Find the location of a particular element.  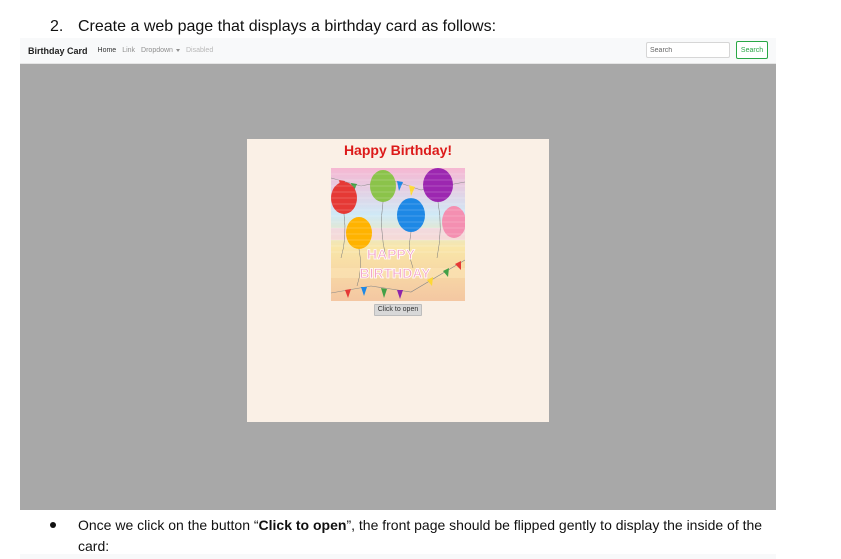

bullet-icon is located at coordinates (53, 525).